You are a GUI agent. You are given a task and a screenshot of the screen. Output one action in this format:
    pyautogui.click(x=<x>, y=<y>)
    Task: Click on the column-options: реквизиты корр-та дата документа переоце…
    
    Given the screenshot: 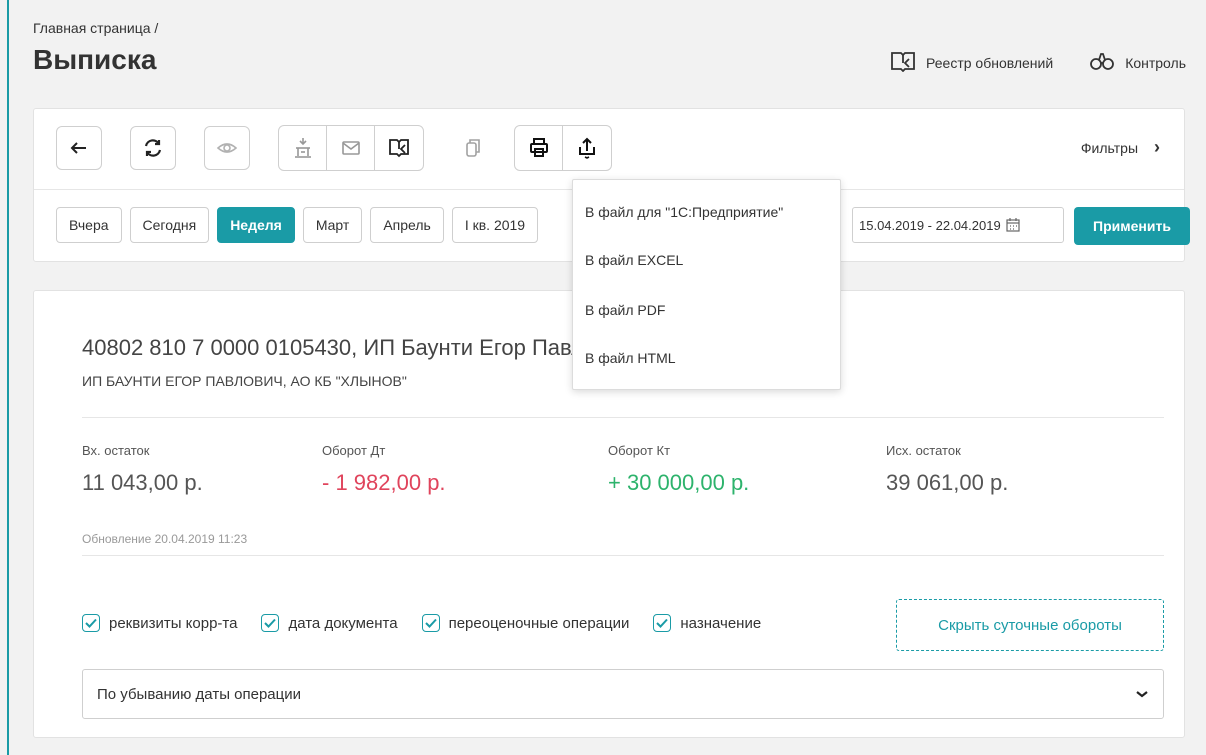 What is the action you would take?
    pyautogui.click(x=433, y=623)
    